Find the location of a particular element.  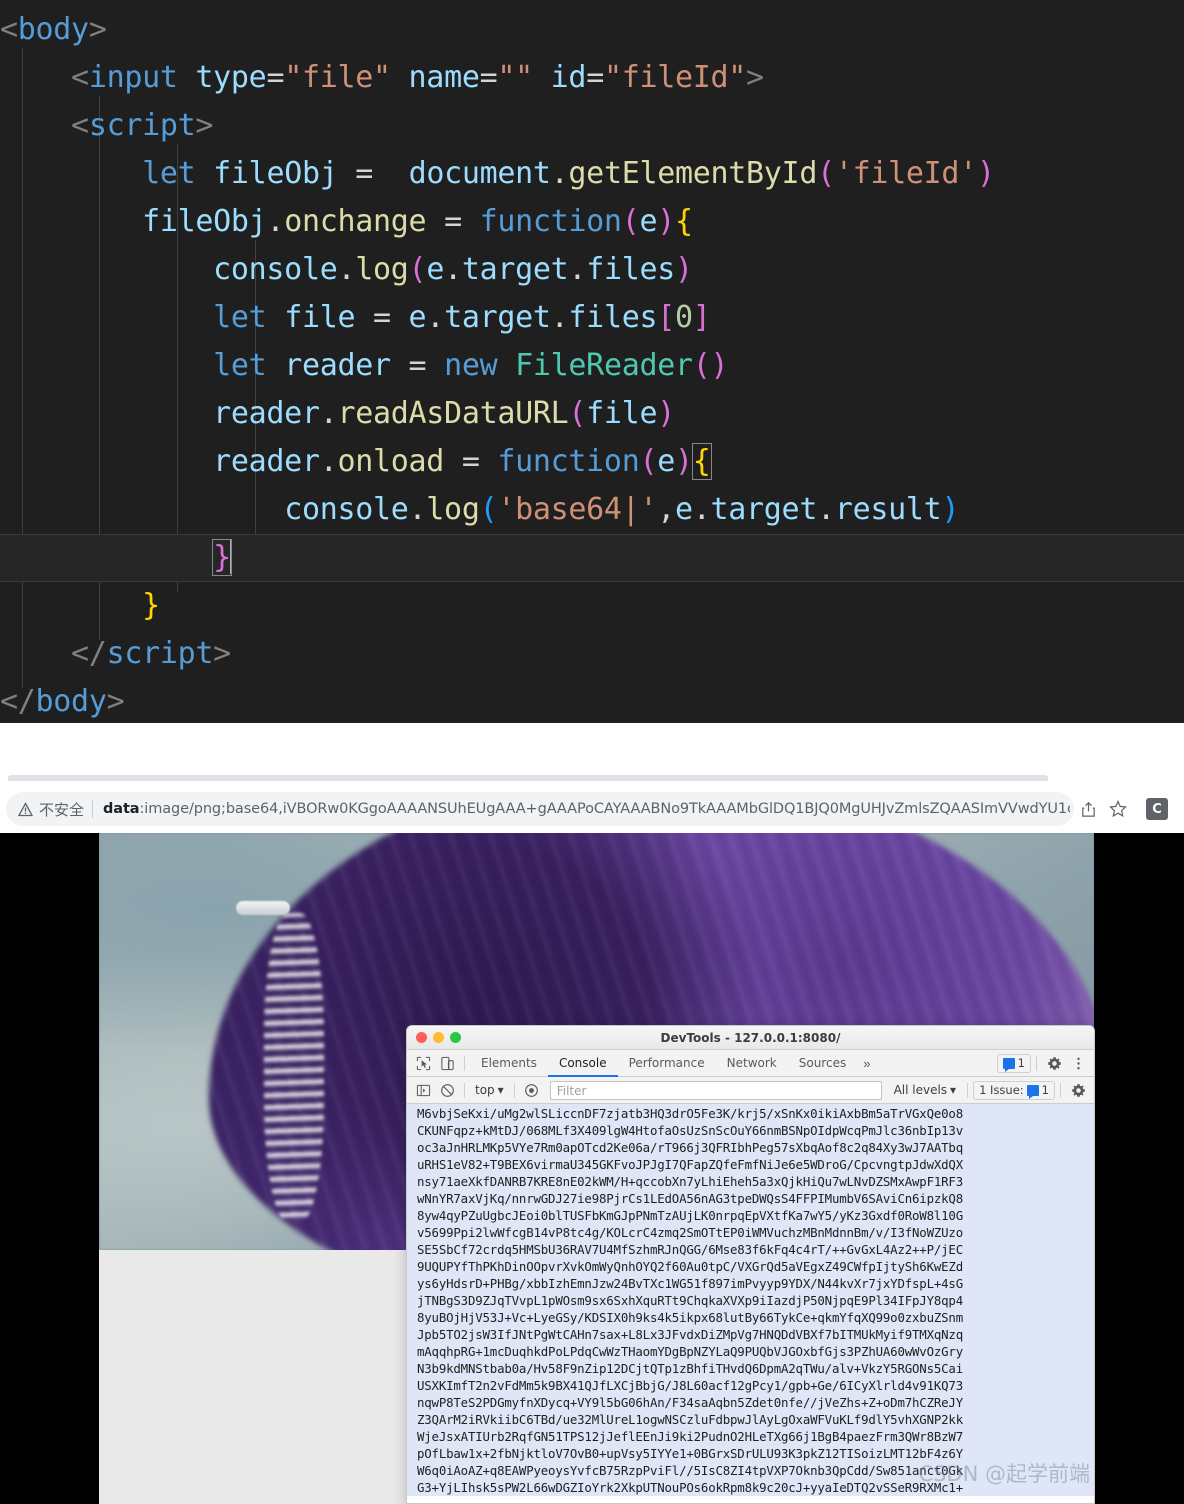

context-label: top is located at coordinates (485, 1090).